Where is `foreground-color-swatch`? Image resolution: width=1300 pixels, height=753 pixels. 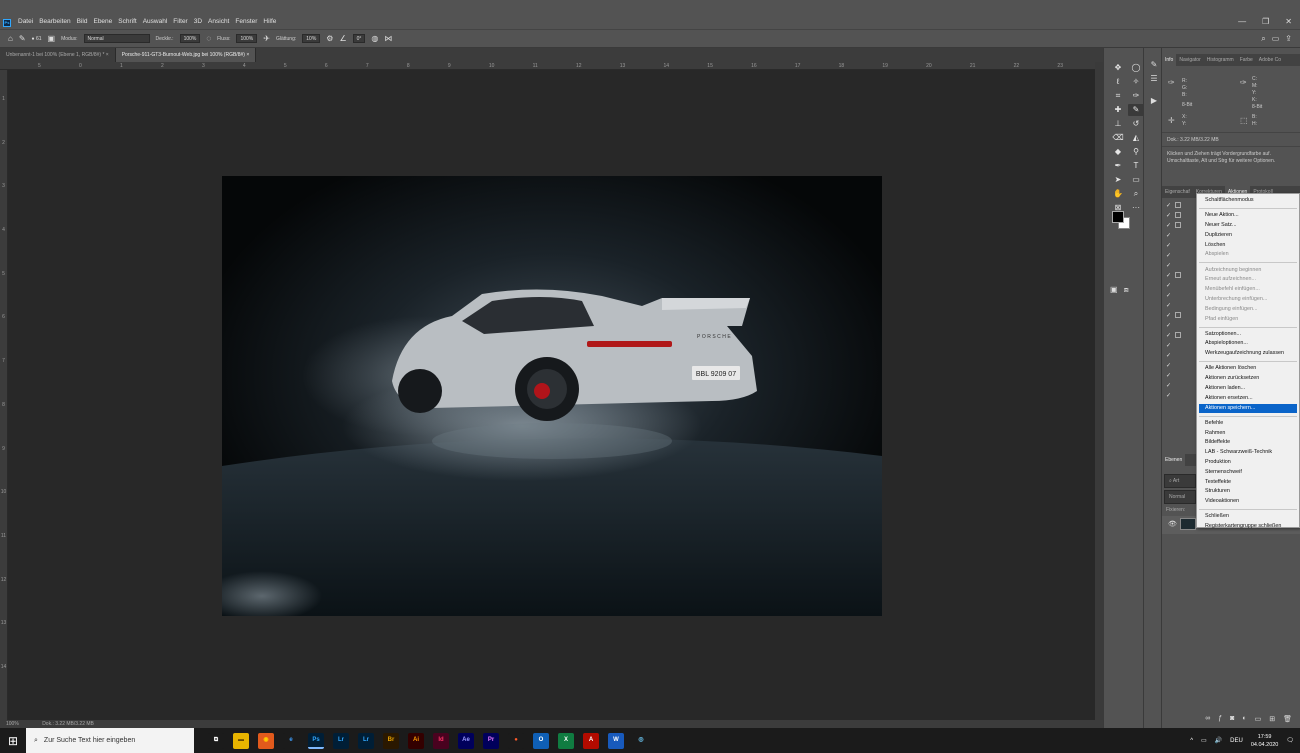
foreground-color-swatch is located at coordinates (1118, 217).